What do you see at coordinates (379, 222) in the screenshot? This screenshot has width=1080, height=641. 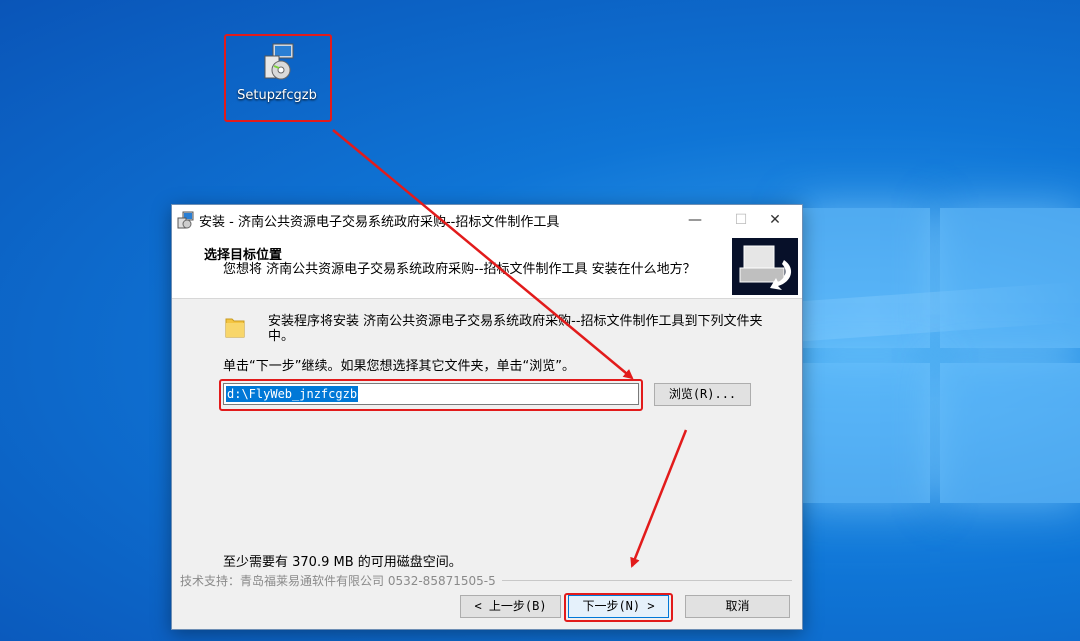 I see `window-title: 安装 - 济南公共资源电子交易系统政府采购--招标文件制作工具` at bounding box center [379, 222].